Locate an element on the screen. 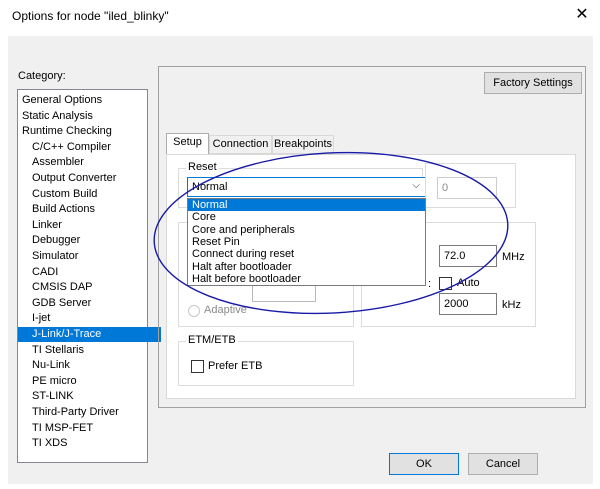  auto-checkbox is located at coordinates (445, 283).